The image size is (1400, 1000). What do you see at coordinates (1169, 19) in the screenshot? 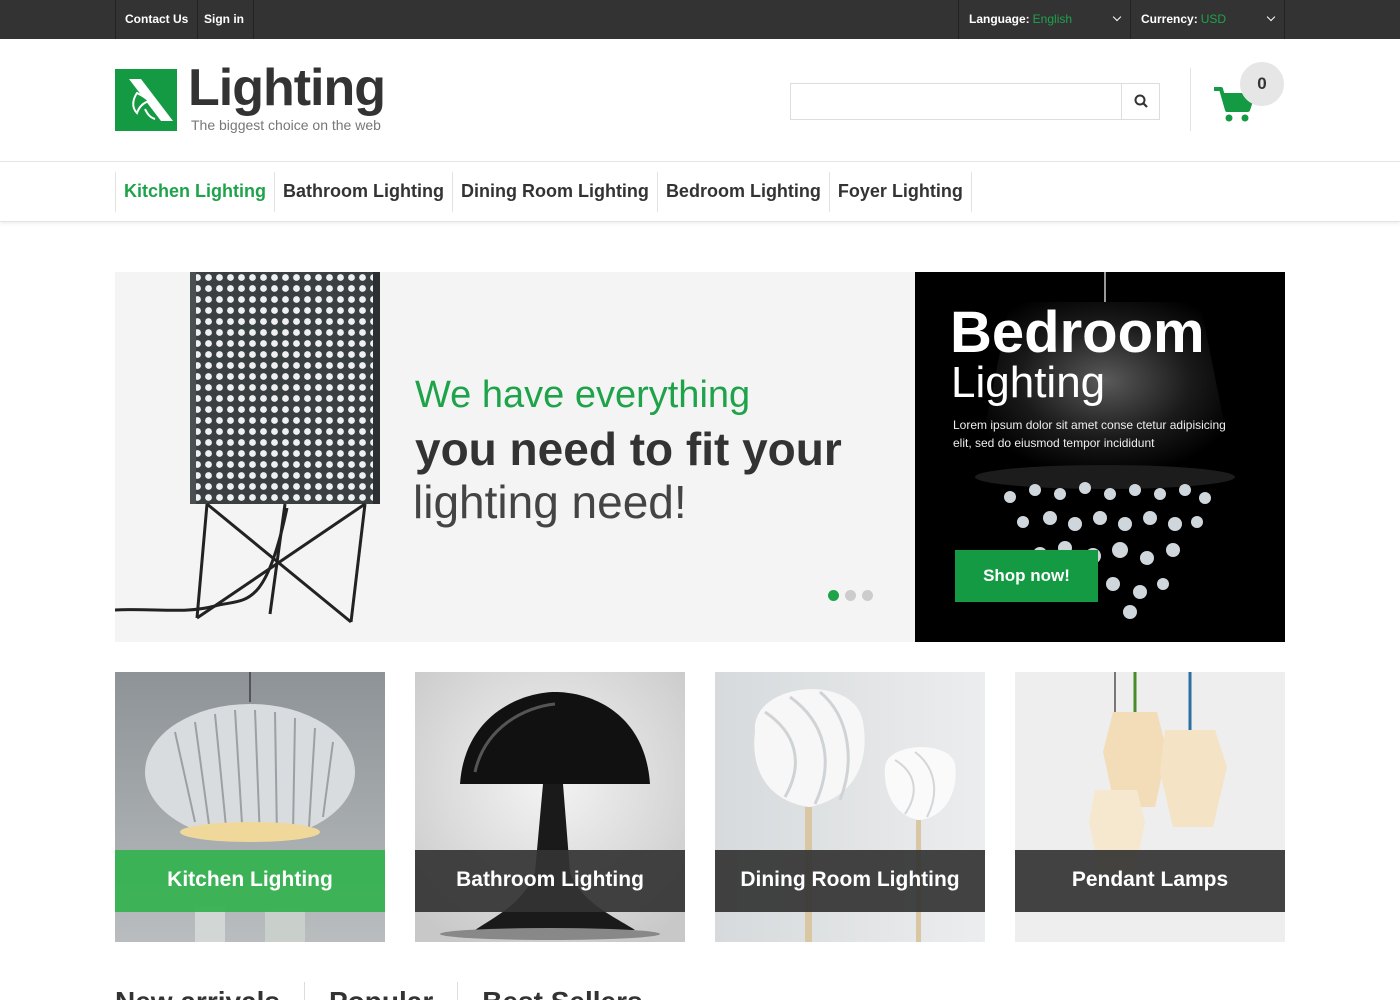
I see `currency-label: Currency:` at bounding box center [1169, 19].